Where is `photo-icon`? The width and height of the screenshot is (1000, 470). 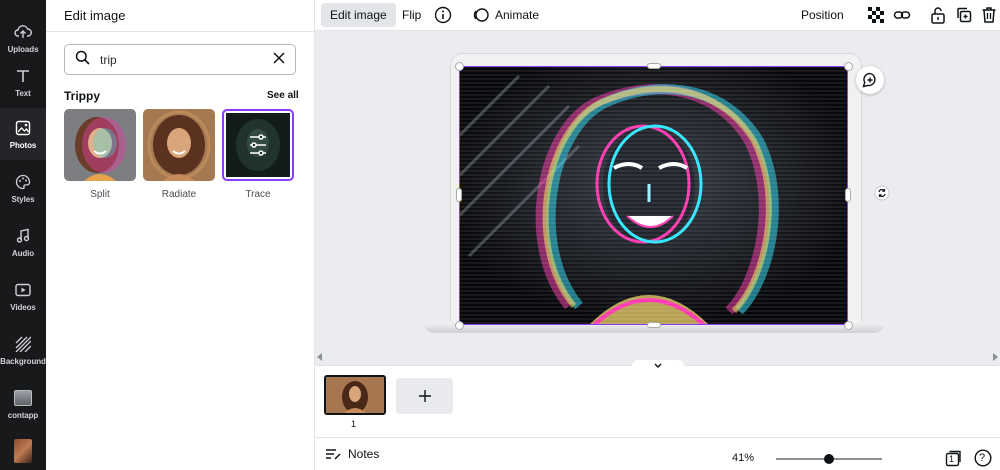
photo-icon is located at coordinates (23, 128).